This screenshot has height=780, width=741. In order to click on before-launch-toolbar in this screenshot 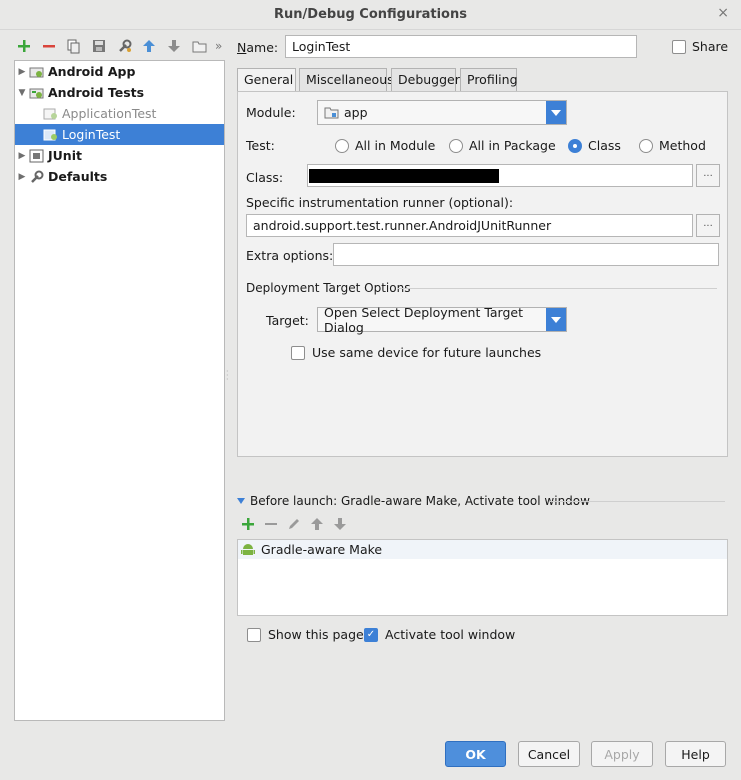, I will do `click(294, 524)`.